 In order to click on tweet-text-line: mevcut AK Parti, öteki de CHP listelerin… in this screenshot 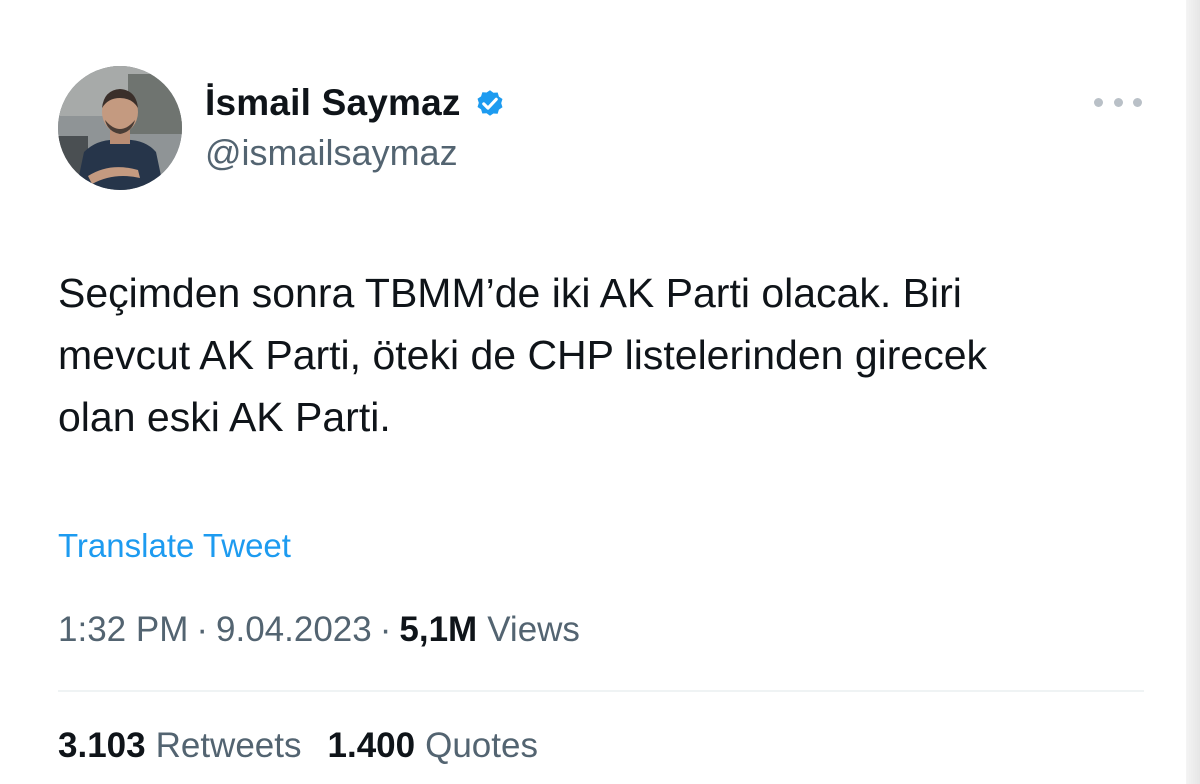, I will do `click(523, 355)`.